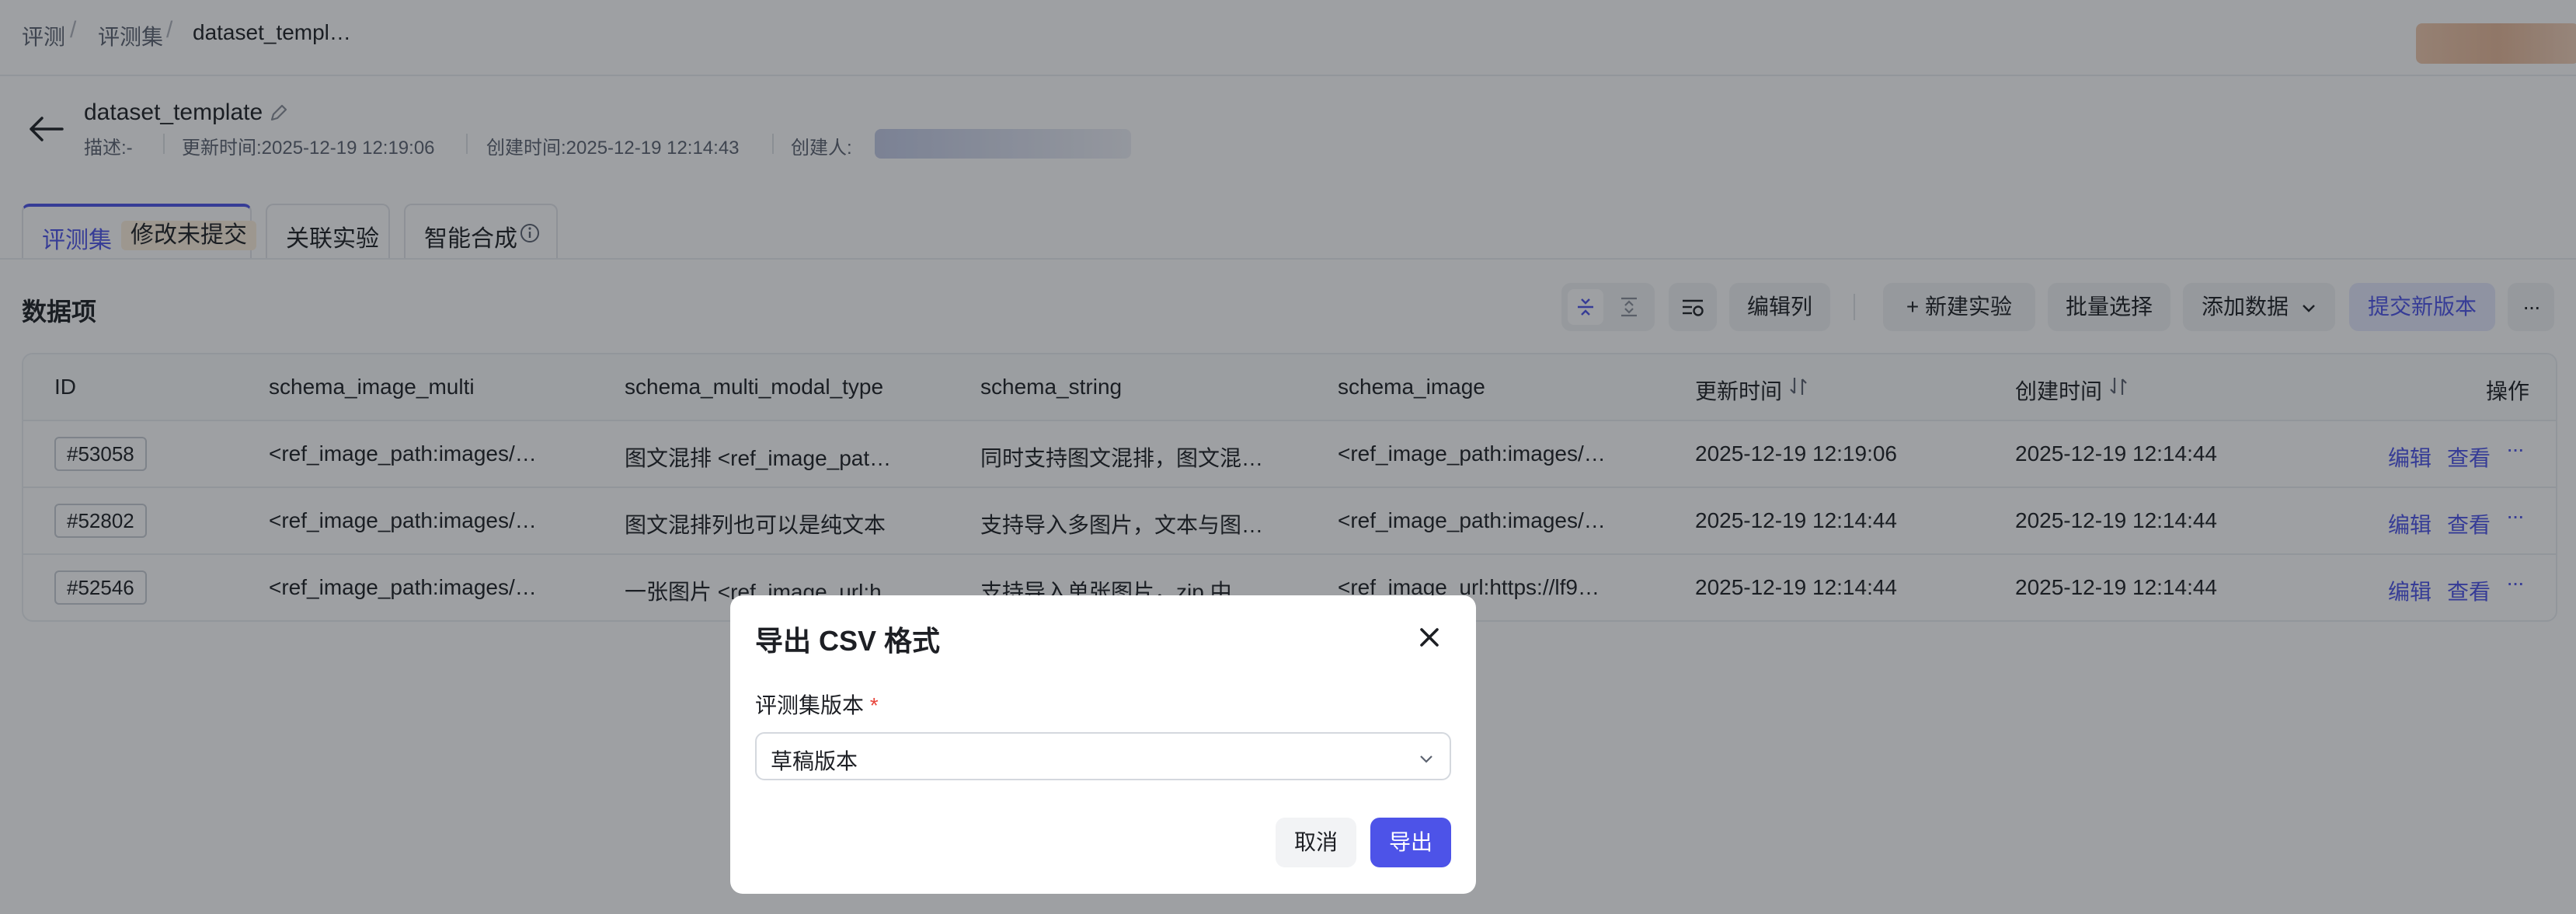 This screenshot has width=2576, height=914. What do you see at coordinates (815, 761) in the screenshot?
I see `version-select-value: 草稿版本` at bounding box center [815, 761].